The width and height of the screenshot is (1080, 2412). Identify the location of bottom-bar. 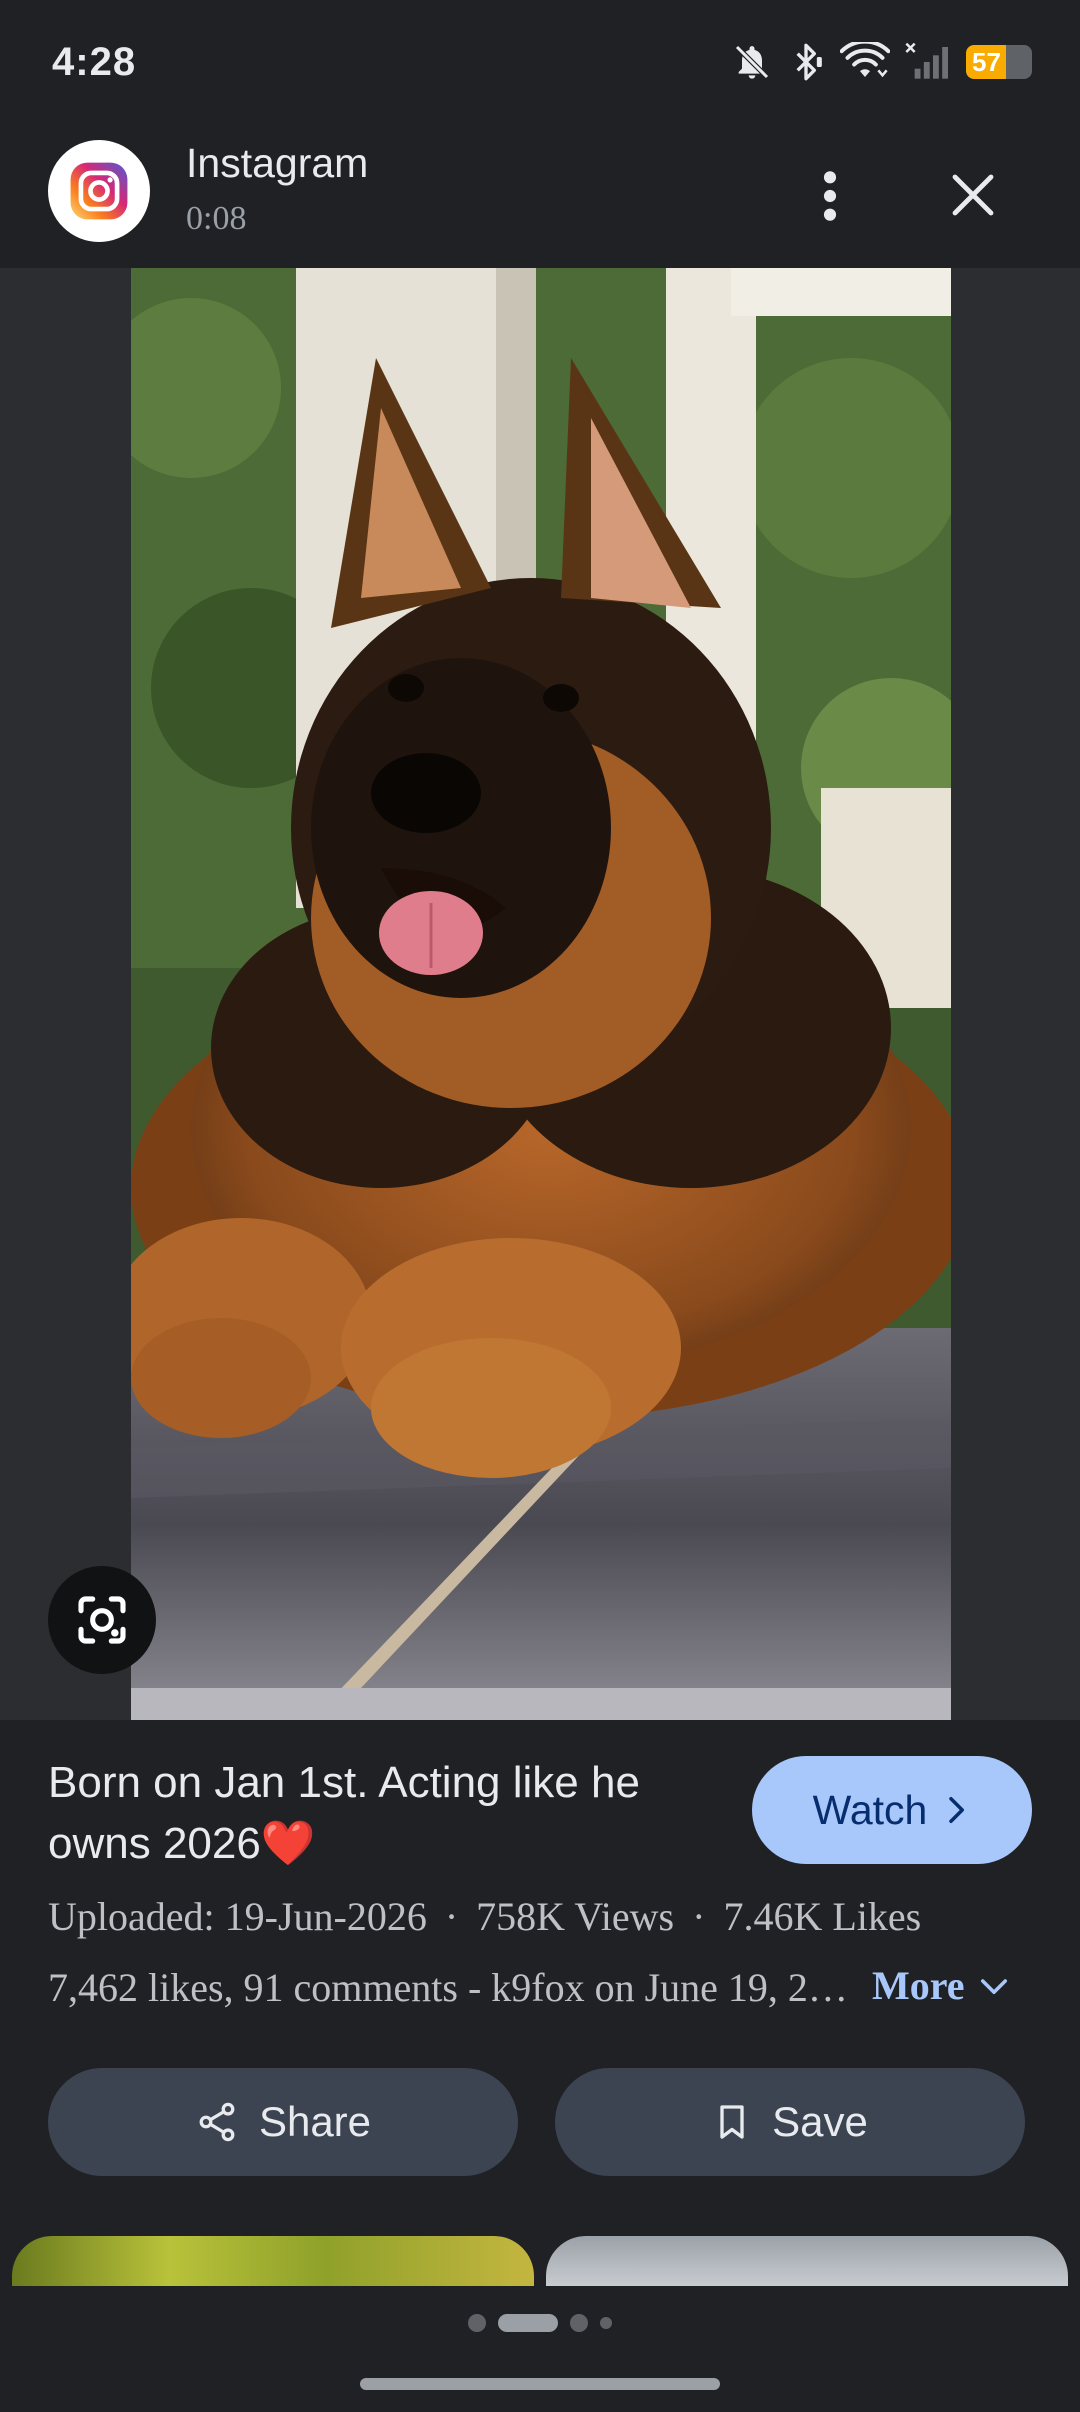
(540, 2349).